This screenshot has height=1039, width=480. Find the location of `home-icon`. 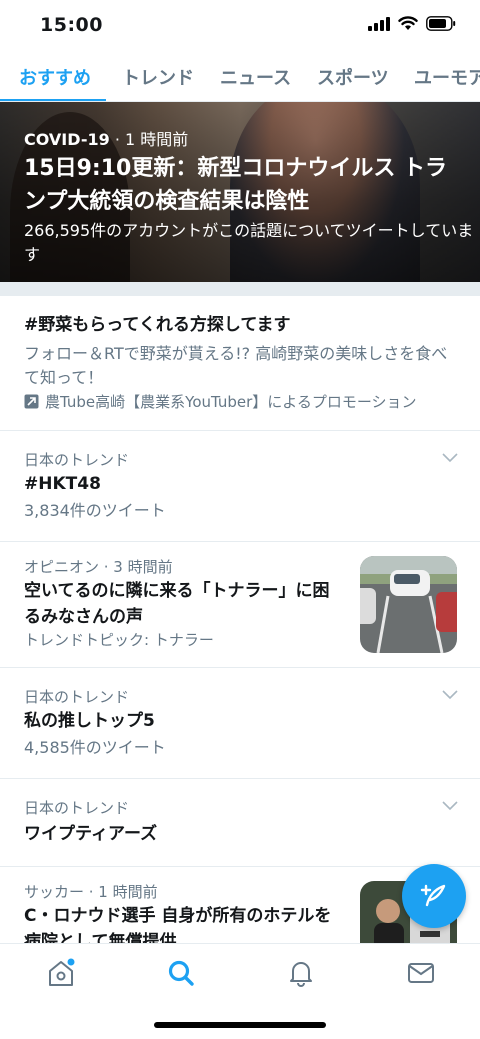

home-icon is located at coordinates (62, 972).